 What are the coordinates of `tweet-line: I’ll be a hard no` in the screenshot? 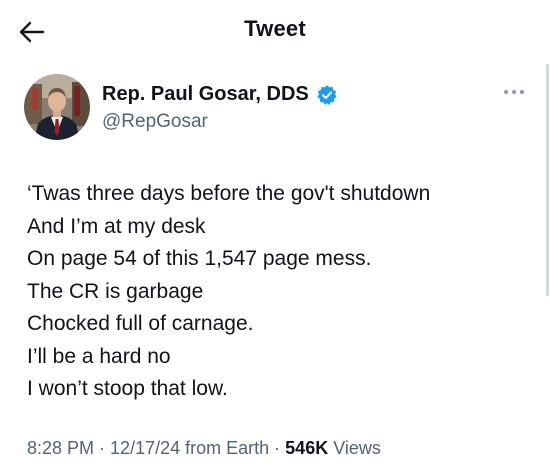 It's located at (99, 356).